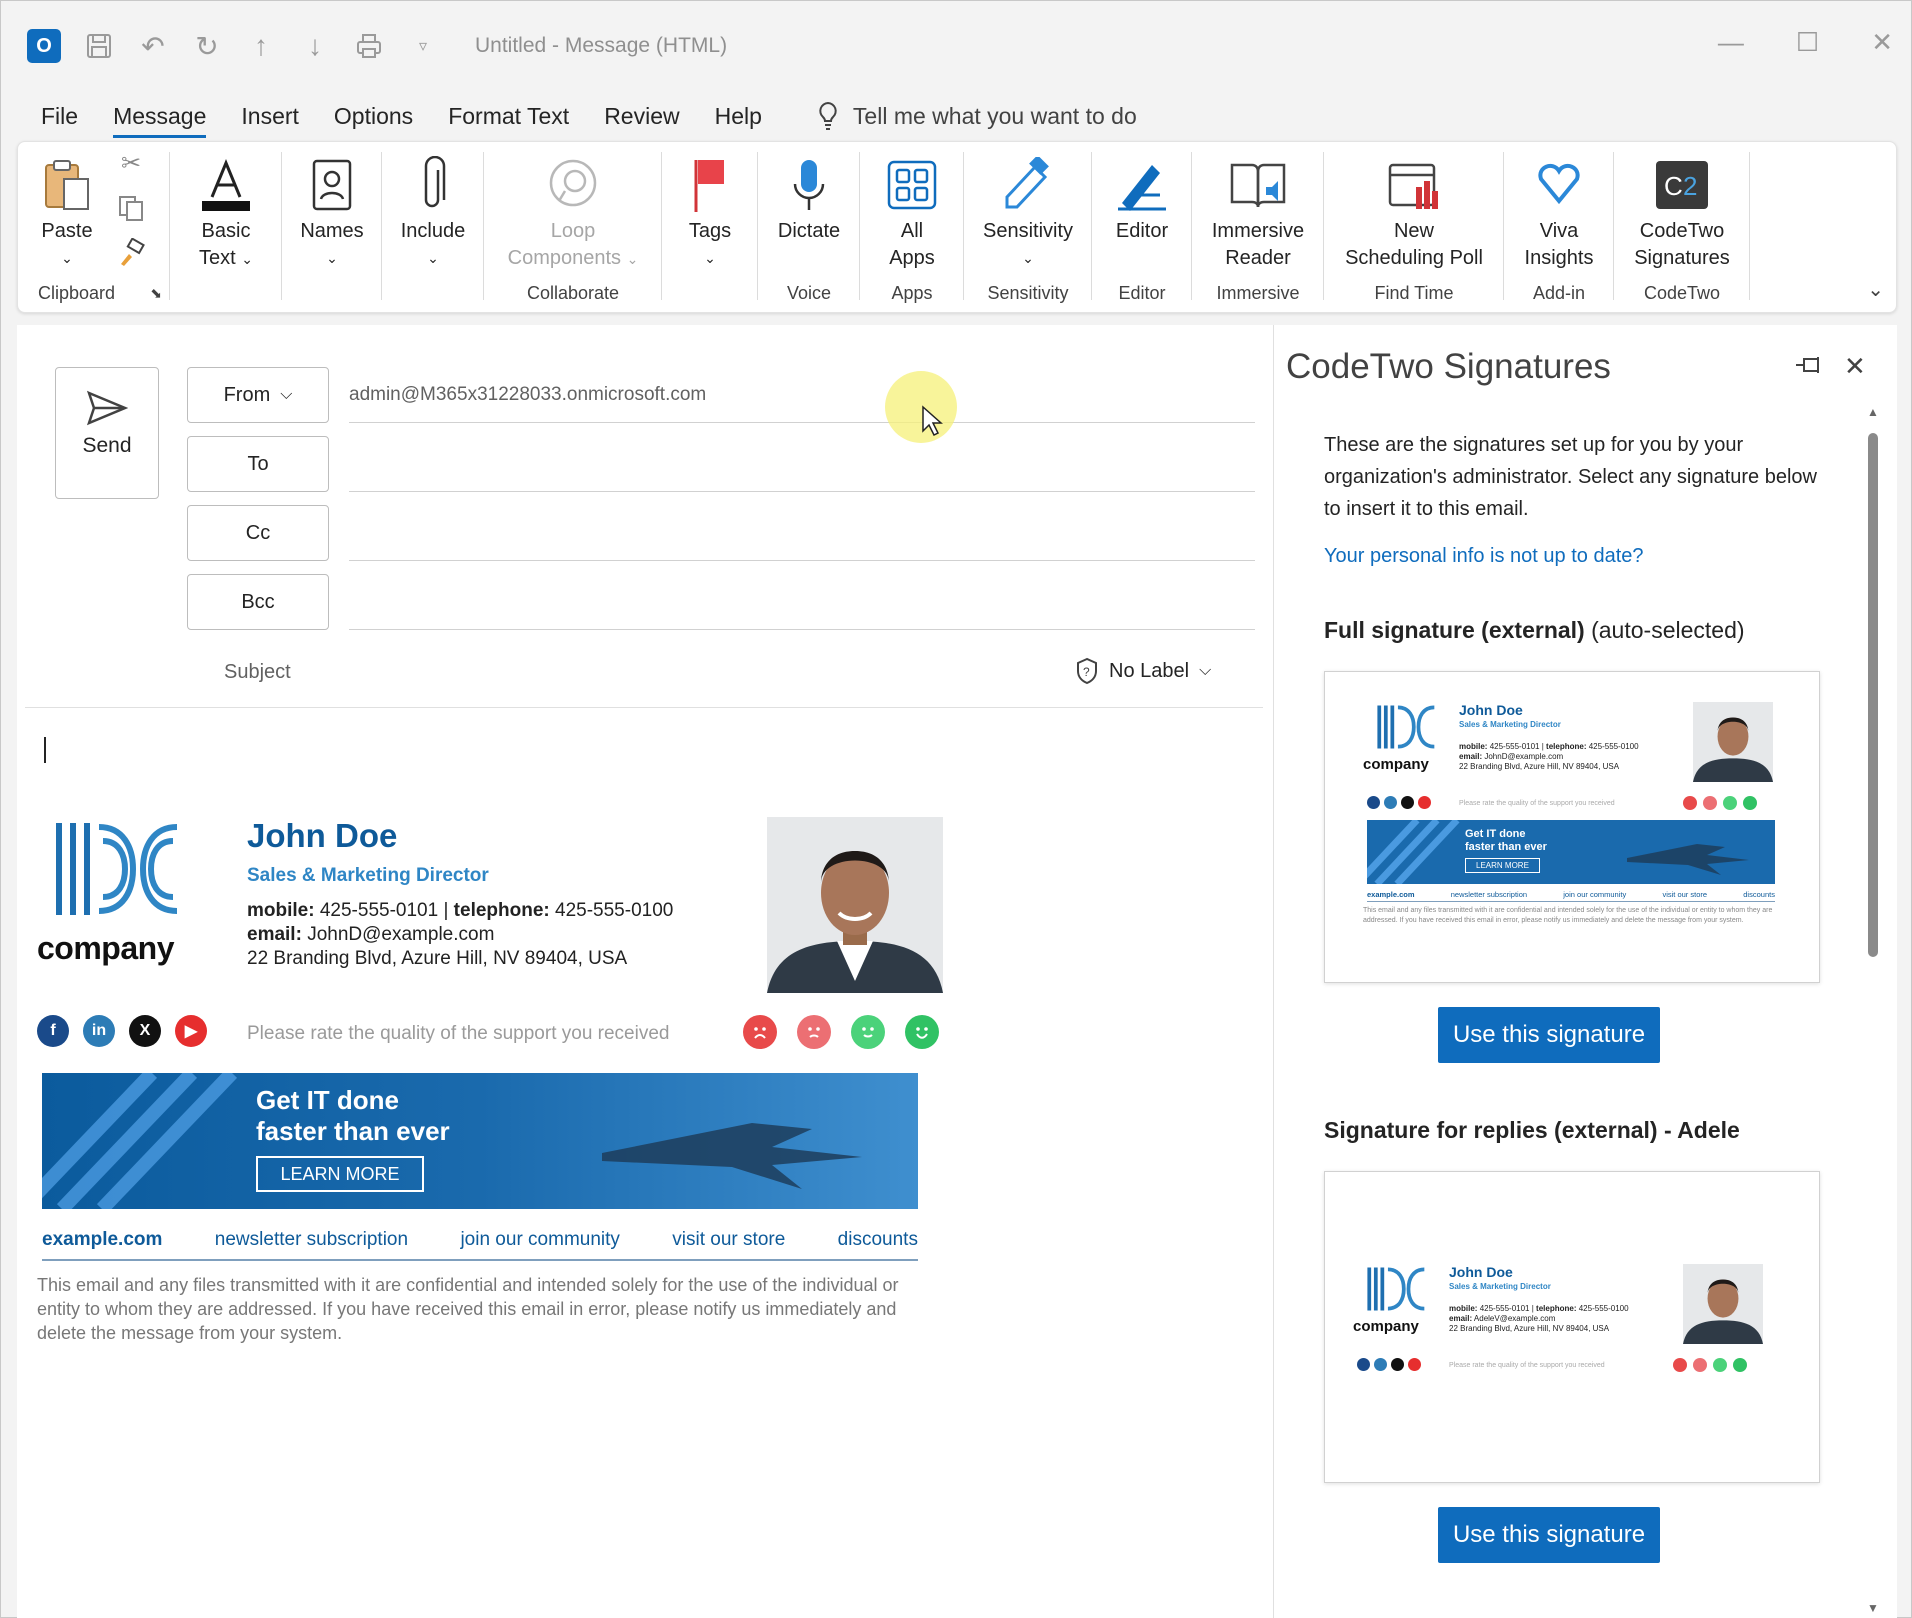 The height and width of the screenshot is (1618, 1912). What do you see at coordinates (53, 1031) in the screenshot?
I see `facebook-icon: f` at bounding box center [53, 1031].